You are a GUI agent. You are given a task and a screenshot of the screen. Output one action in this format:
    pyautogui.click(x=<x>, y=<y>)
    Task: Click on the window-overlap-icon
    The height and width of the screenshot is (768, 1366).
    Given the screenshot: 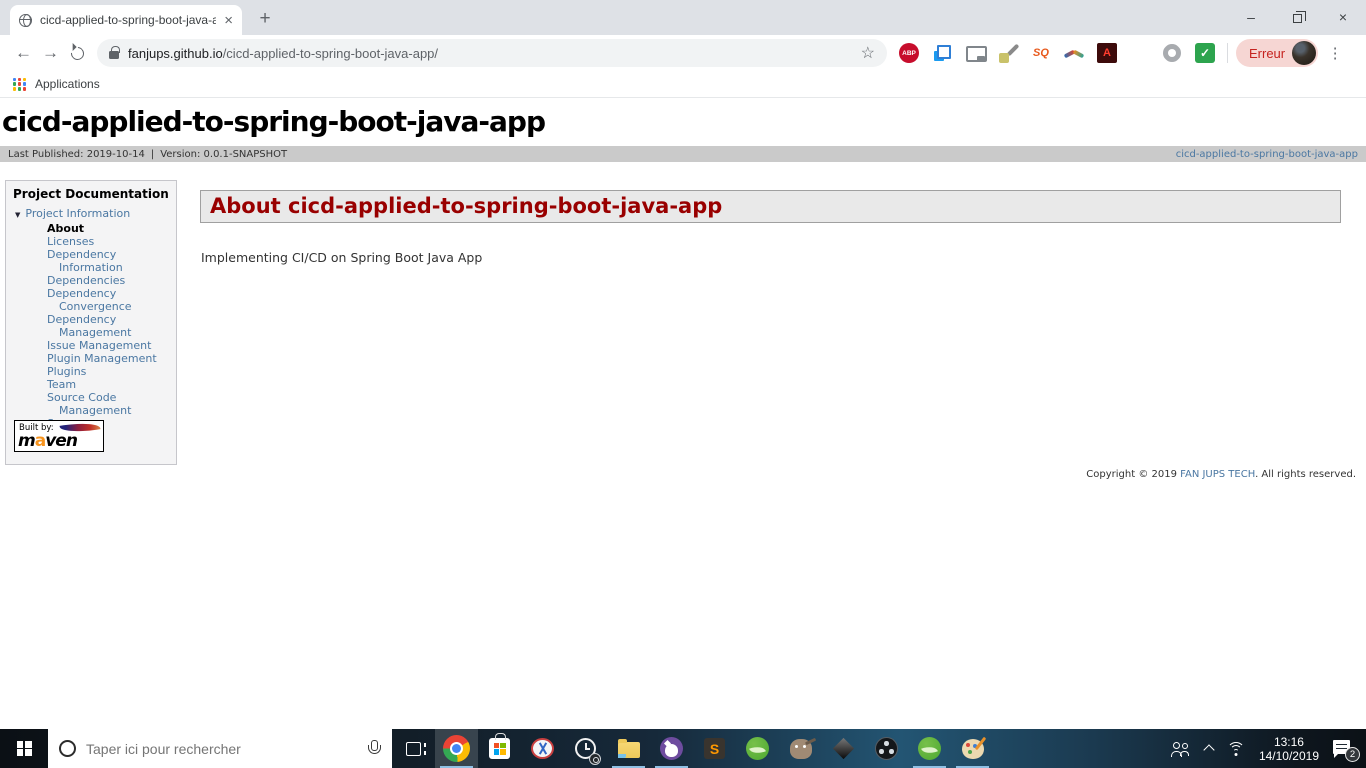 What is the action you would take?
    pyautogui.click(x=942, y=53)
    